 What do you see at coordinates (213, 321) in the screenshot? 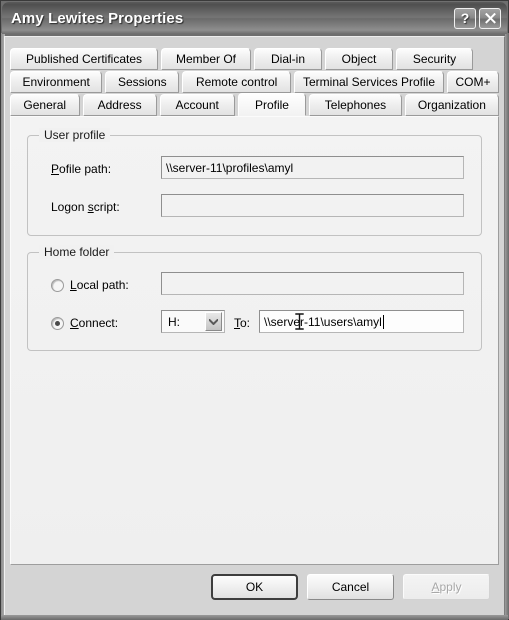
I see `chevron-down-icon` at bounding box center [213, 321].